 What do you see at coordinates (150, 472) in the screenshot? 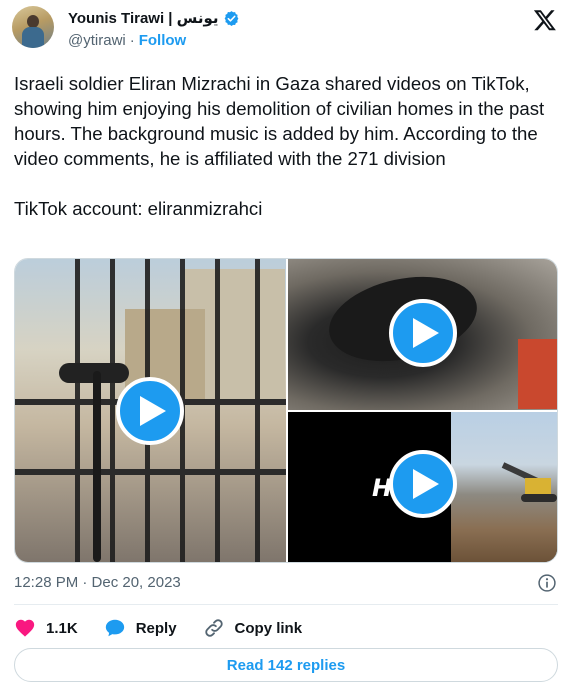
I see `rail` at bounding box center [150, 472].